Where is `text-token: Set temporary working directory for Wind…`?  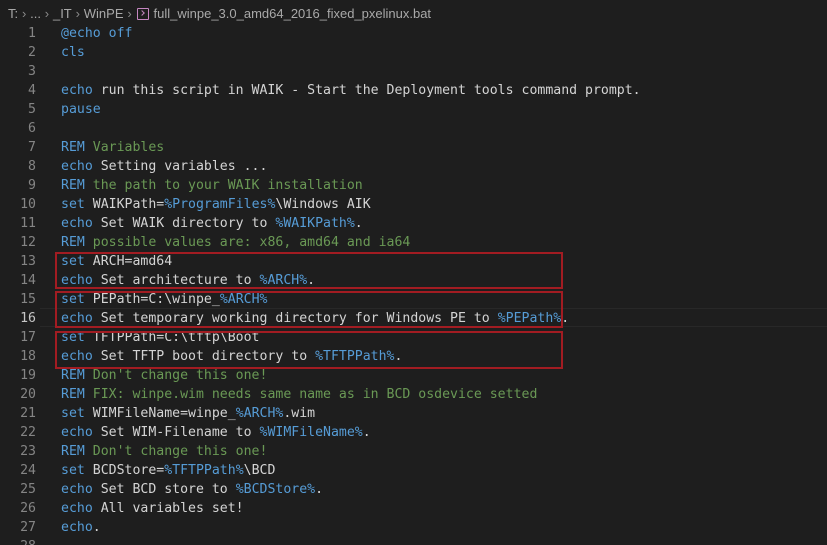
text-token: Set temporary working directory for Wind… is located at coordinates (295, 318).